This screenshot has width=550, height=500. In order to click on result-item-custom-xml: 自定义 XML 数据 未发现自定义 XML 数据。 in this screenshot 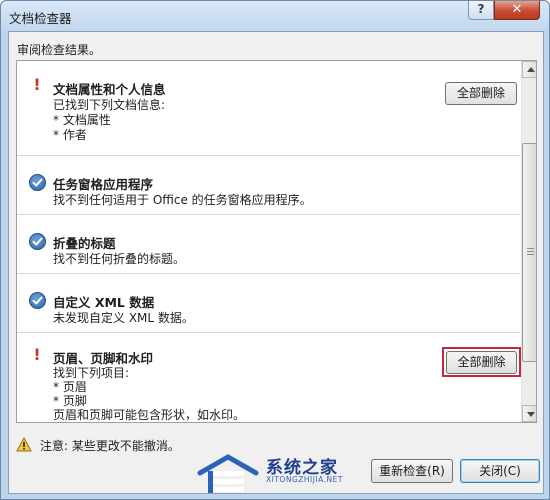, I will do `click(268, 303)`.